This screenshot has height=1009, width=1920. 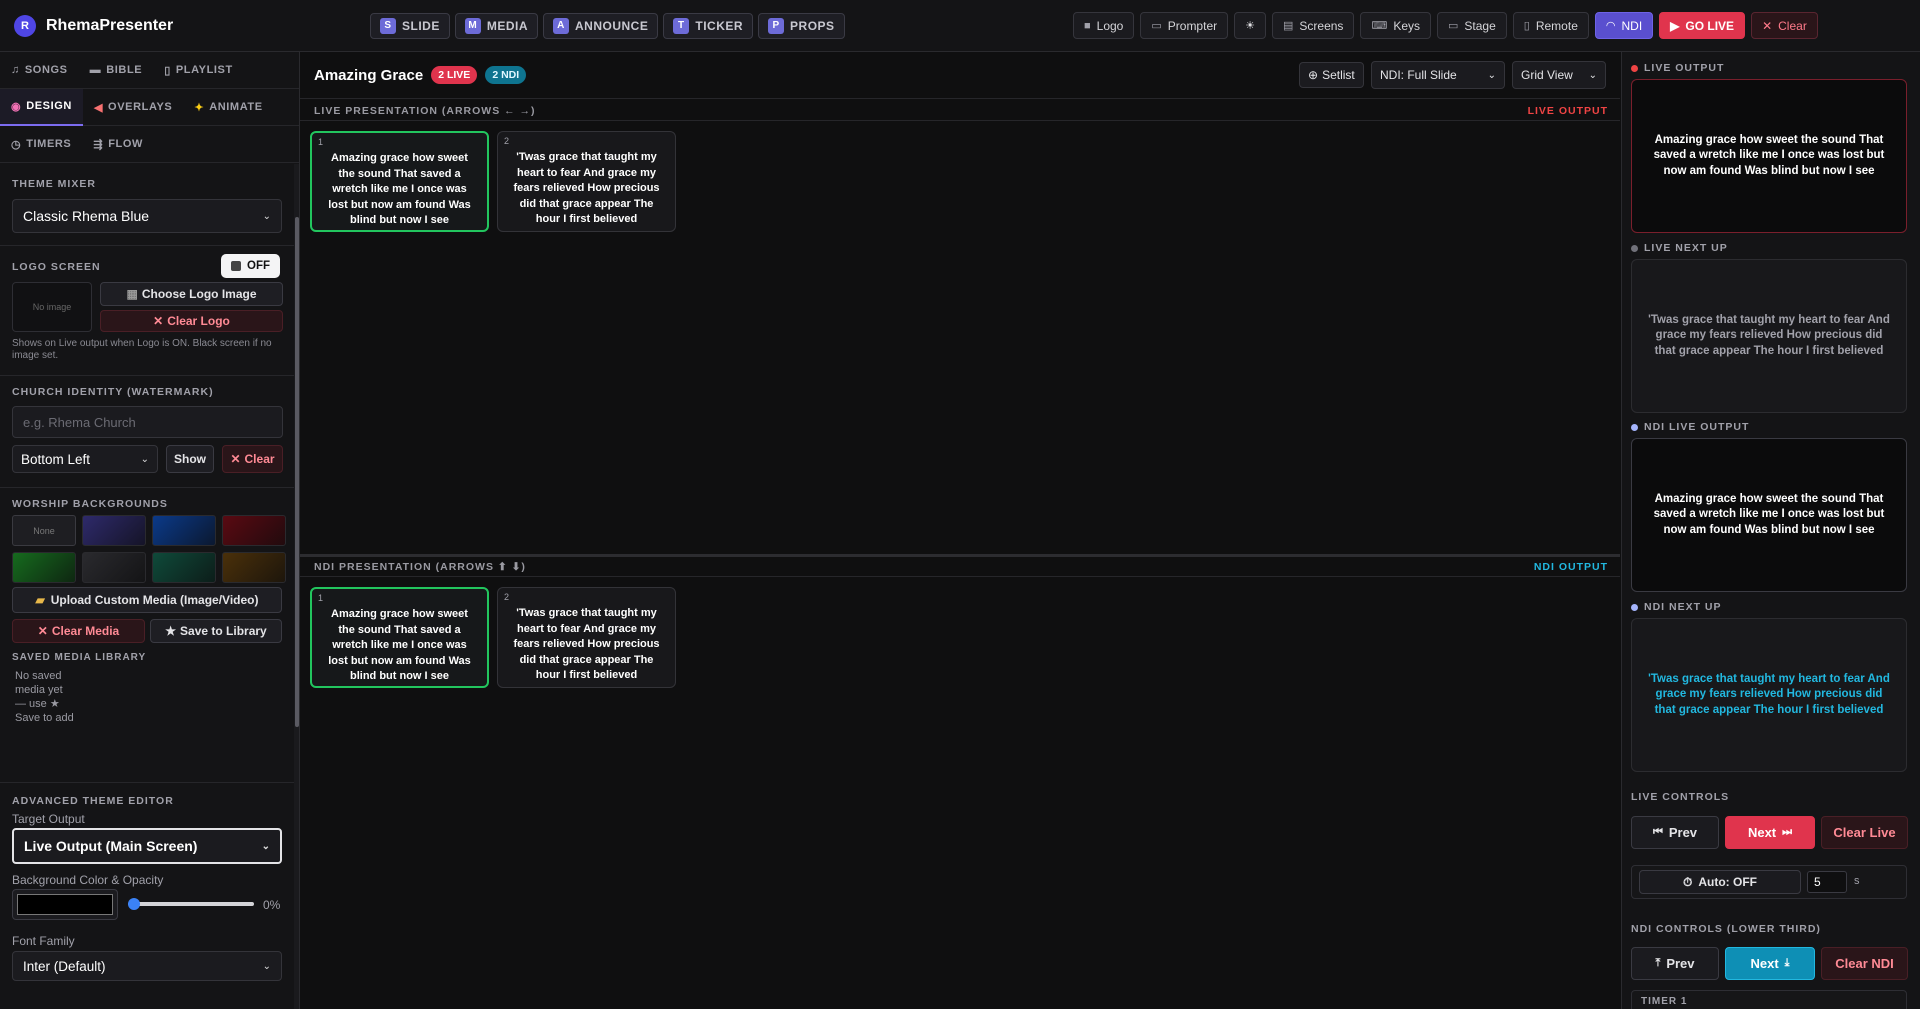 I want to click on theme-mixer-select: Classic Rhema Blue ⌄, so click(x=147, y=216).